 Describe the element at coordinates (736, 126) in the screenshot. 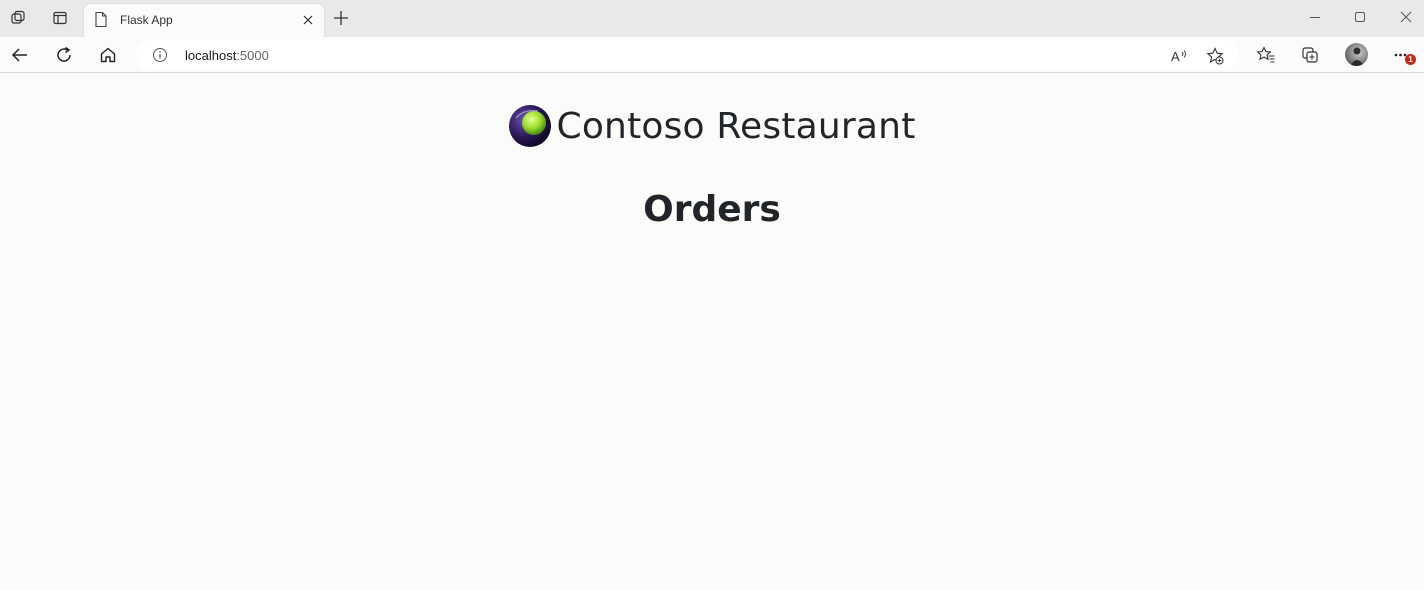

I see `brand-name: Contoso Restaurant` at that location.